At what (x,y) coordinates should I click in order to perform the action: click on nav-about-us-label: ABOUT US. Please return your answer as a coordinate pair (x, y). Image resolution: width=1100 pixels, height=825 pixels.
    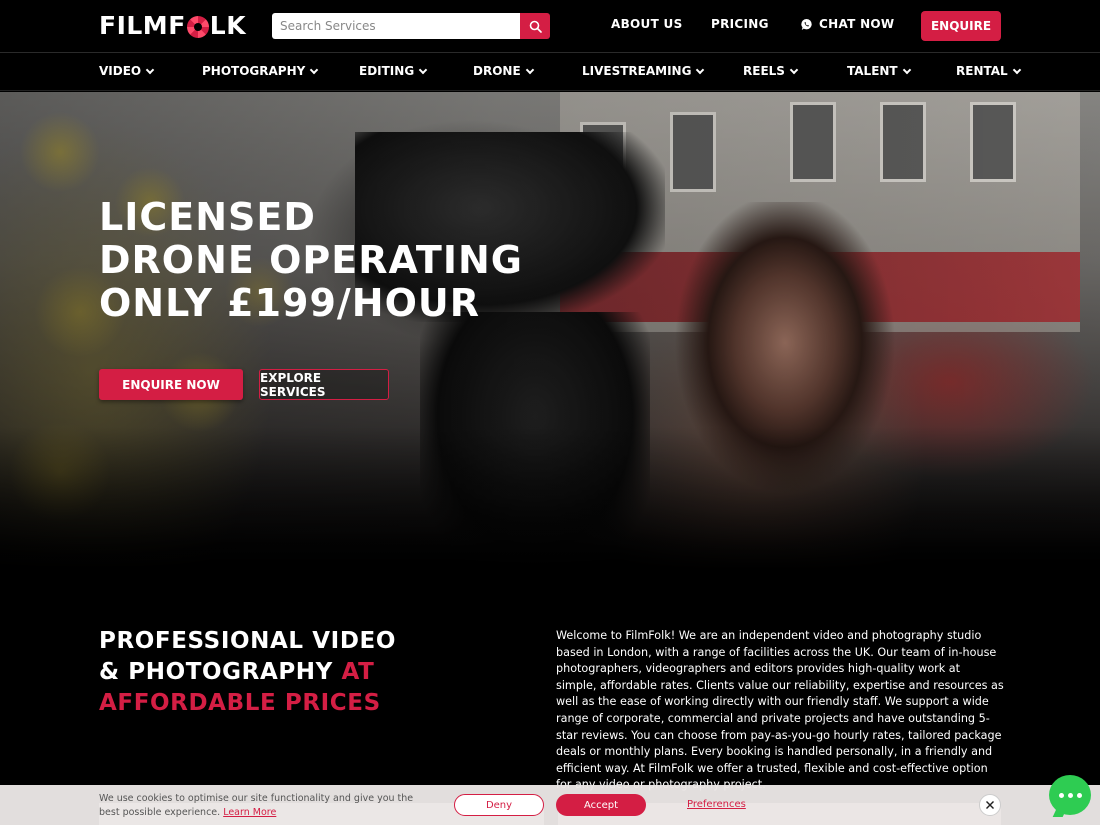
    Looking at the image, I should click on (647, 24).